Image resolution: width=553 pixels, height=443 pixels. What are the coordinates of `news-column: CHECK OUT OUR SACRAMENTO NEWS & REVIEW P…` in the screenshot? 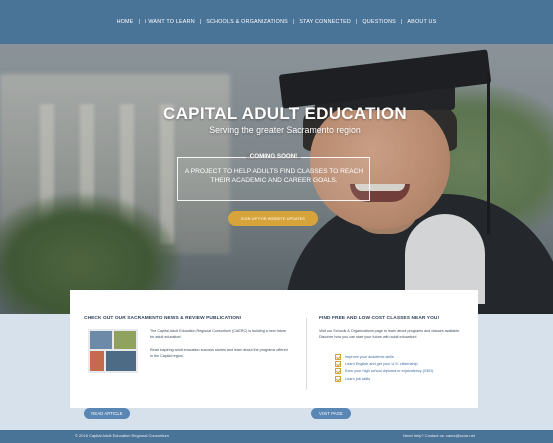 It's located at (189, 344).